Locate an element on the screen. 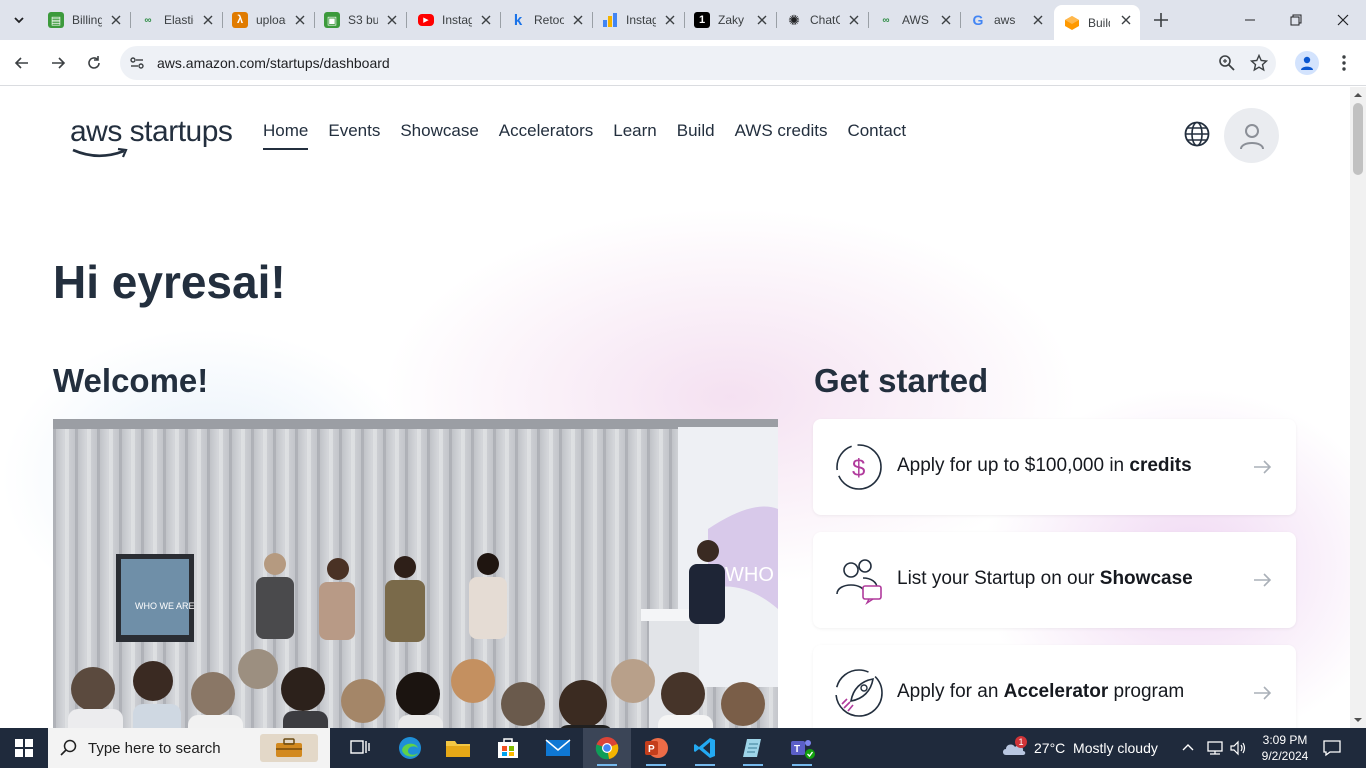 Image resolution: width=1366 pixels, height=768 pixels. scroll-up-icon is located at coordinates (1358, 95).